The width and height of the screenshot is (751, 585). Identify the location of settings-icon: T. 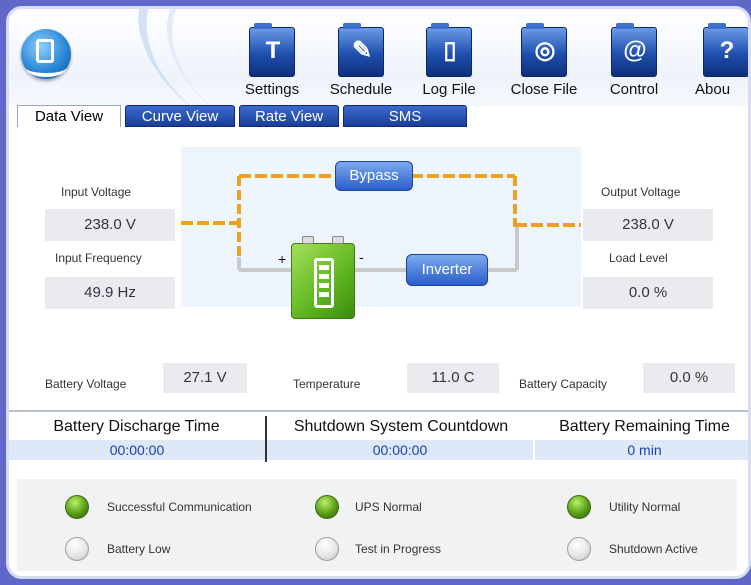
(272, 50).